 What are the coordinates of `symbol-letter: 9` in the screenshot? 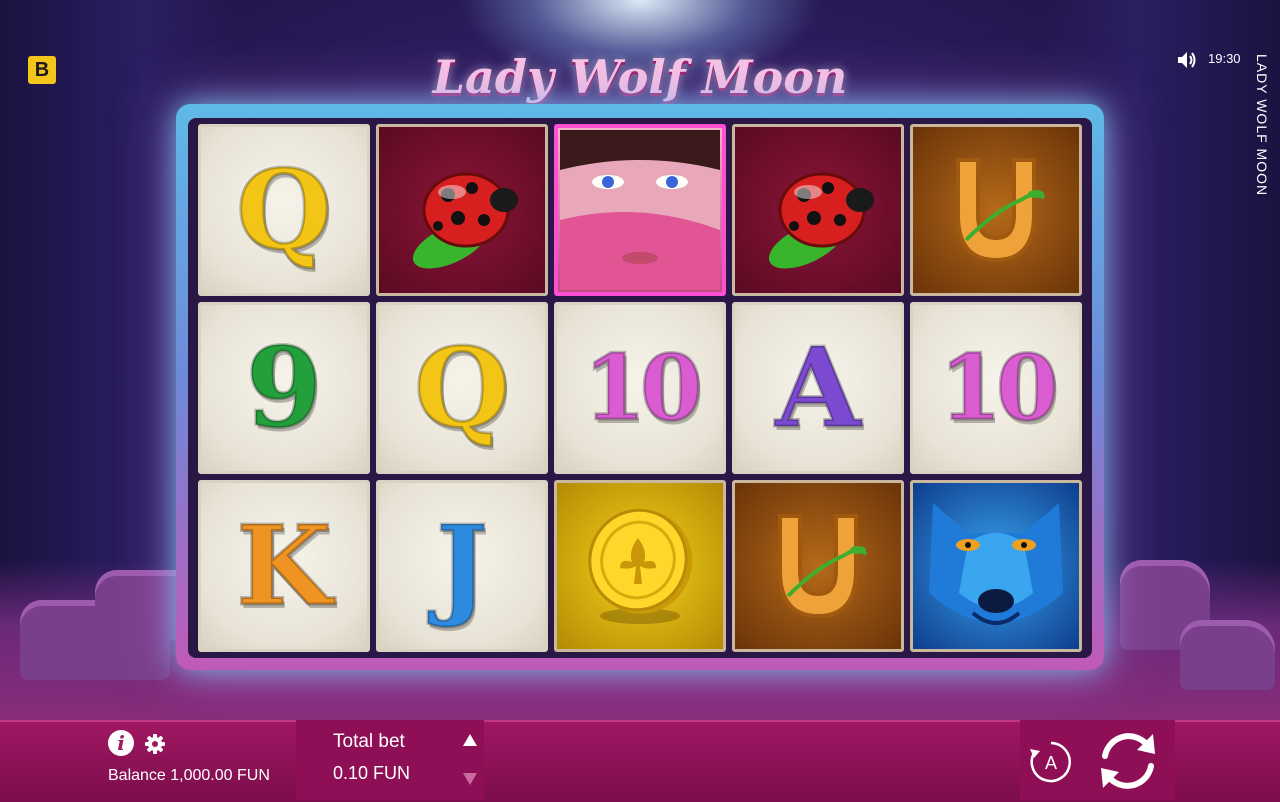 It's located at (284, 387).